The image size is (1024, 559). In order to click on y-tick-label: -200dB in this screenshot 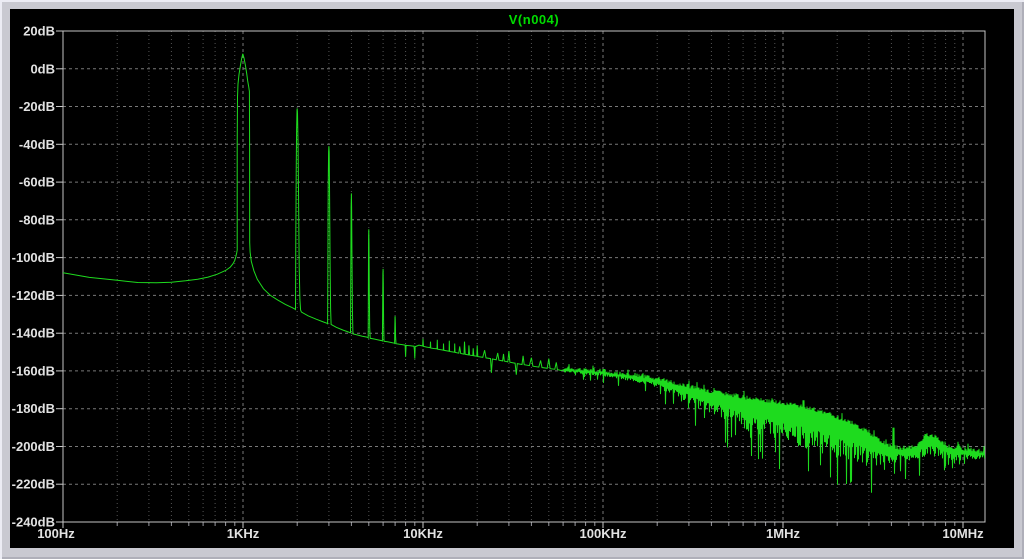, I will do `click(33, 446)`.